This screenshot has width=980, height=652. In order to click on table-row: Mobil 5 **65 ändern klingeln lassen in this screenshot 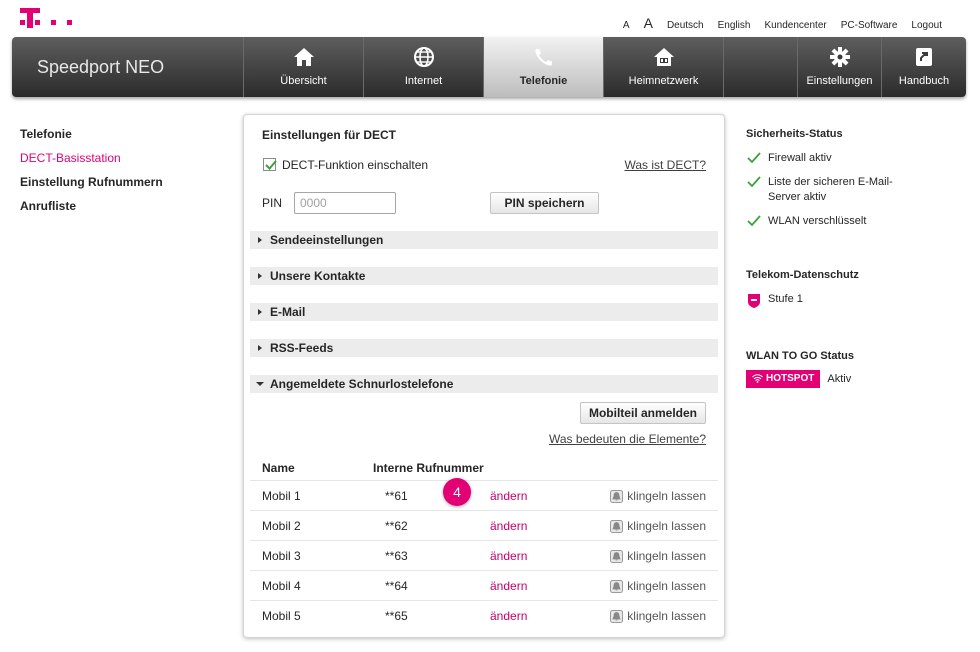, I will do `click(484, 615)`.